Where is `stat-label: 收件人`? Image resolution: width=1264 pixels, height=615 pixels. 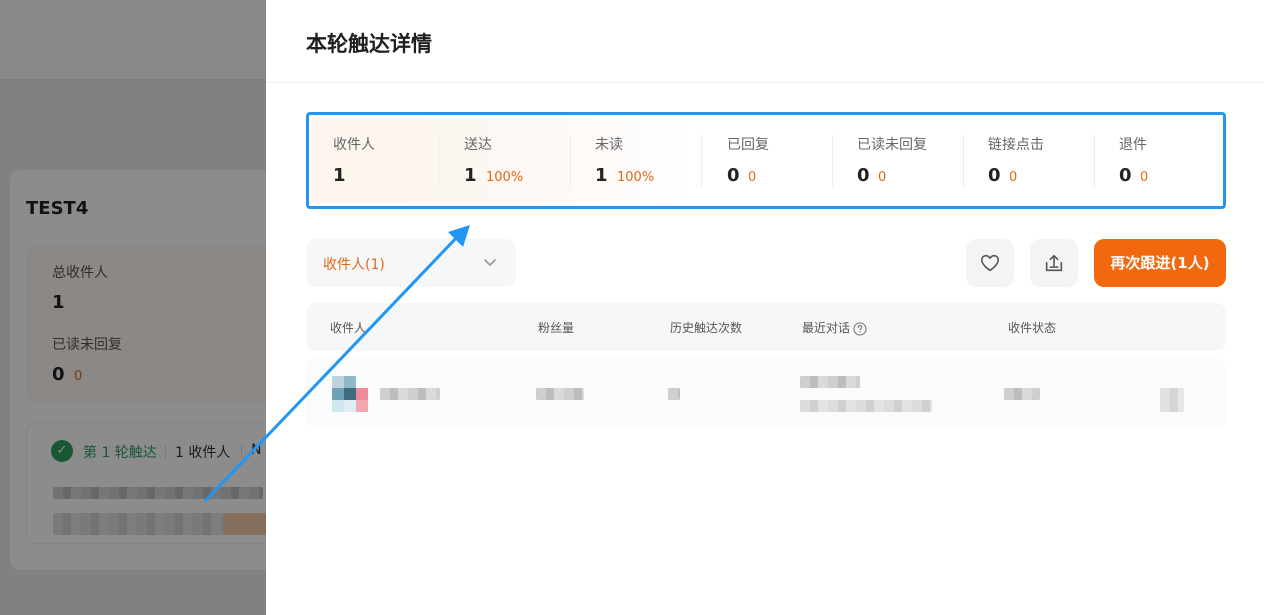 stat-label: 收件人 is located at coordinates (354, 145).